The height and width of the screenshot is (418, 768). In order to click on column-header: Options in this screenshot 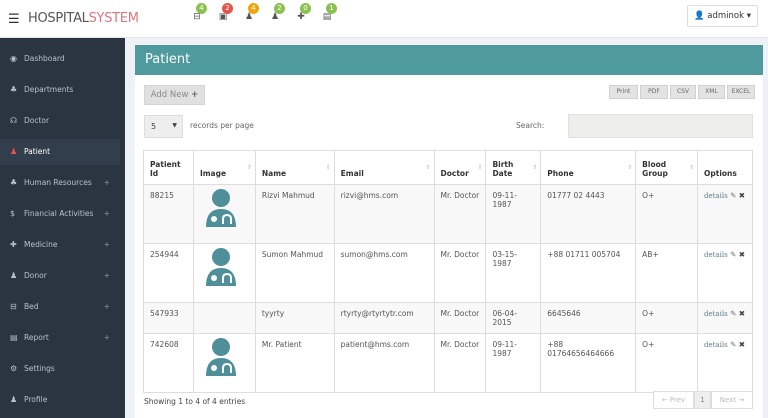, I will do `click(725, 167)`.